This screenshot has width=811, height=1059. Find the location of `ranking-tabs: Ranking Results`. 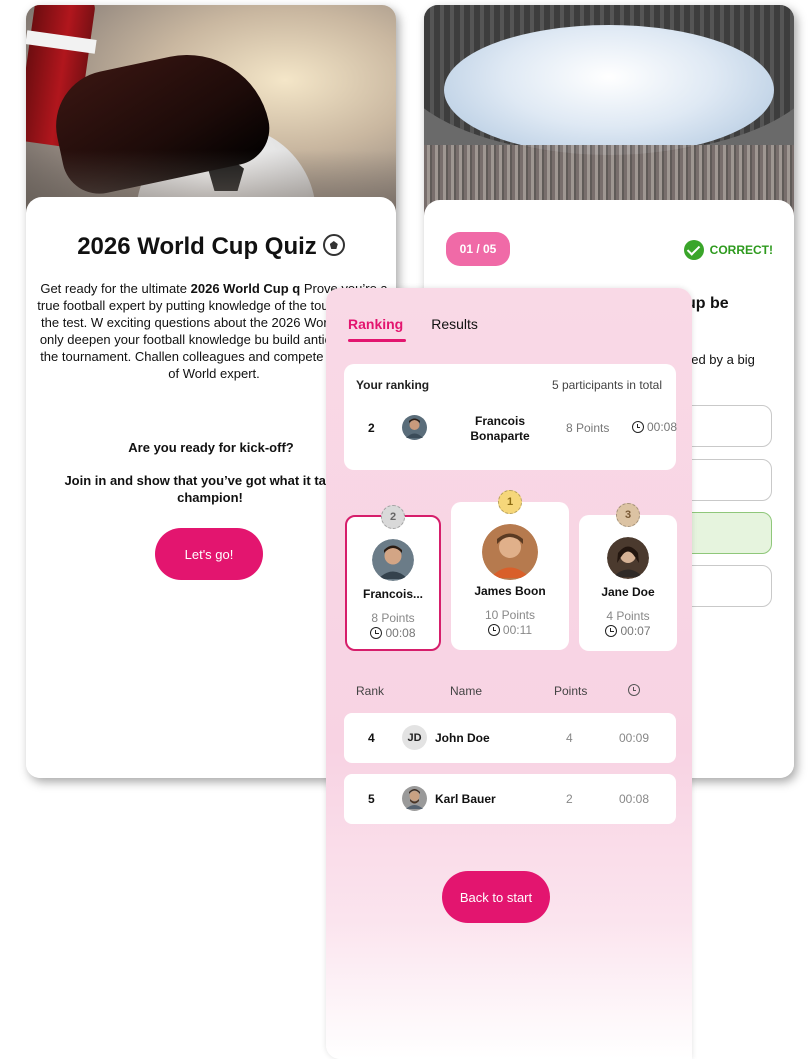

ranking-tabs: Ranking Results is located at coordinates (413, 329).